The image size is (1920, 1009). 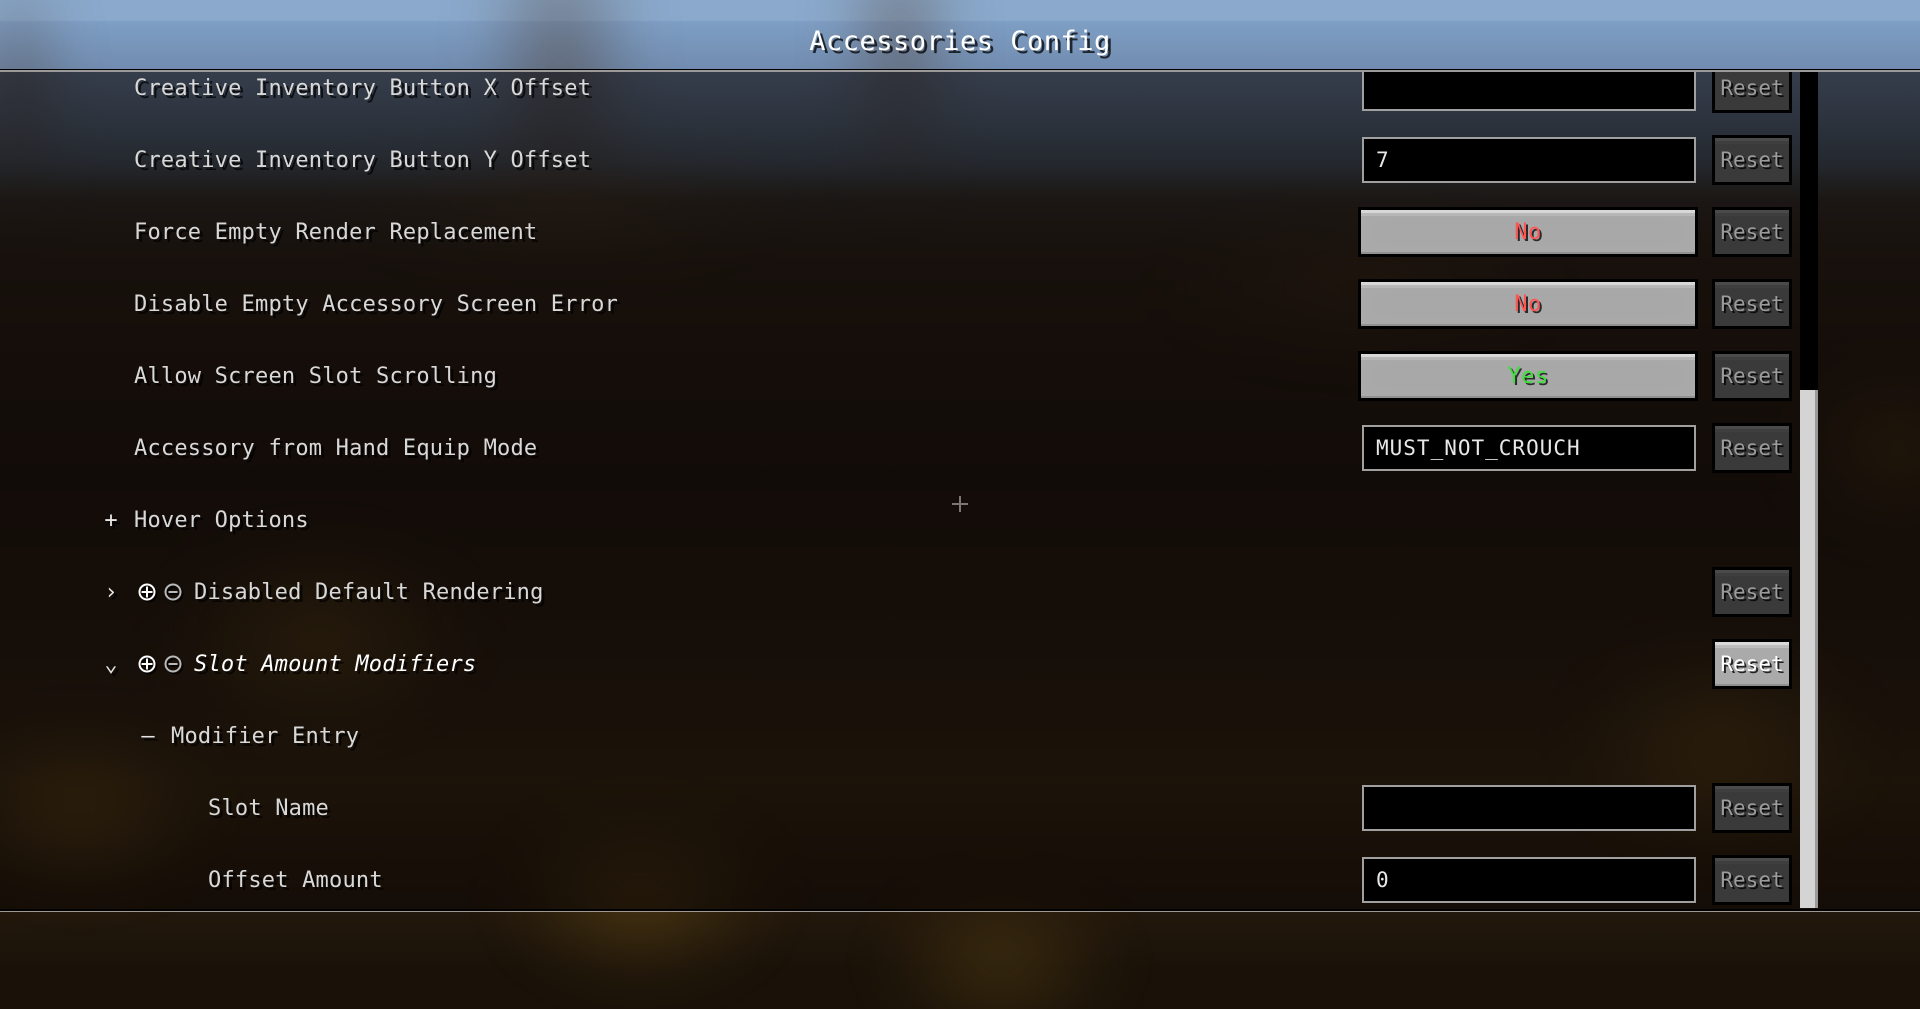 I want to click on config-value-text: 0, so click(x=1383, y=880).